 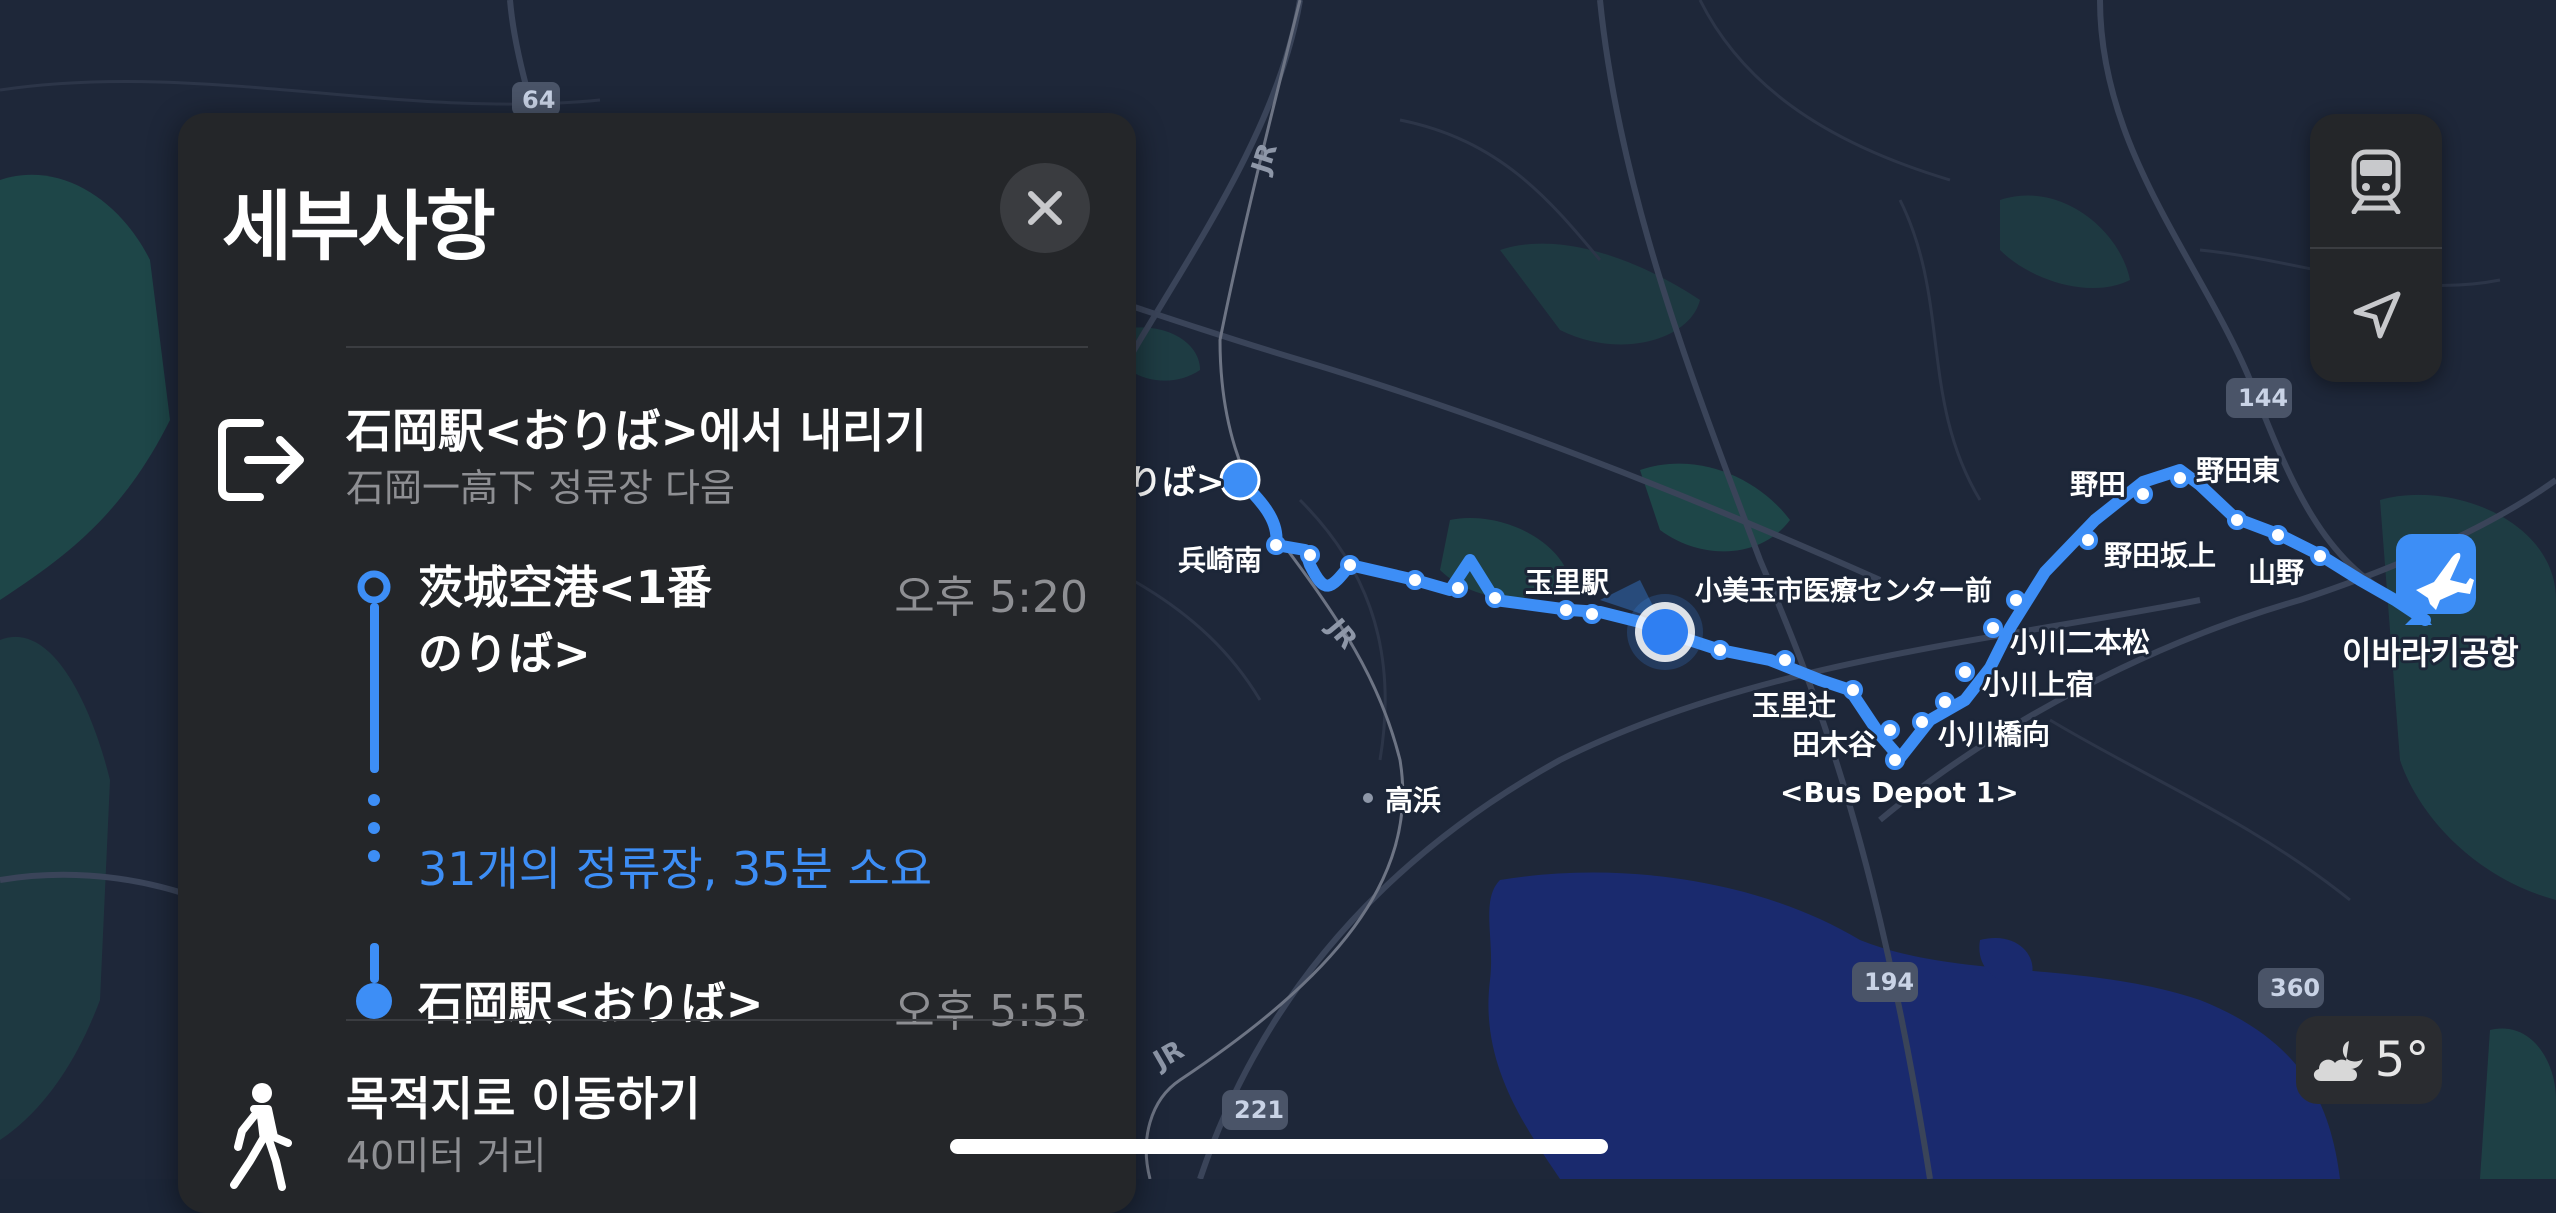 I want to click on walk-subtitle: 40미터 거리, so click(x=446, y=1156).